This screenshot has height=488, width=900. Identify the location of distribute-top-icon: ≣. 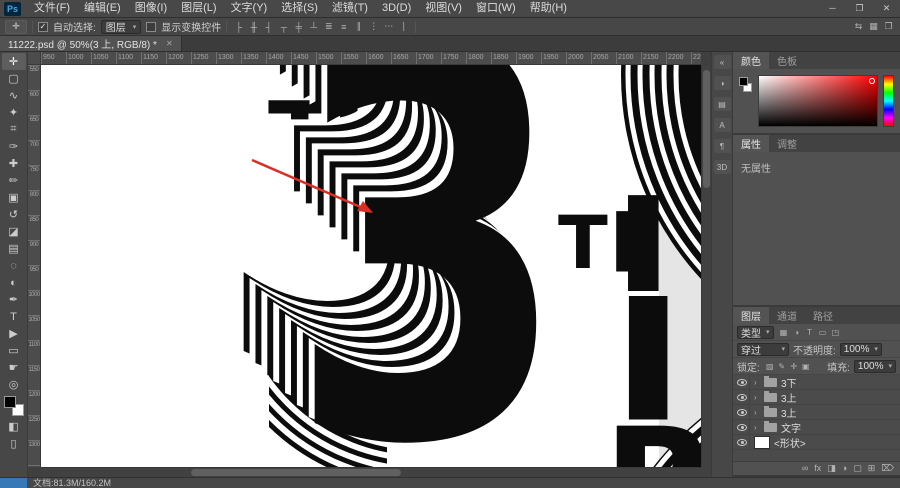
(328, 26).